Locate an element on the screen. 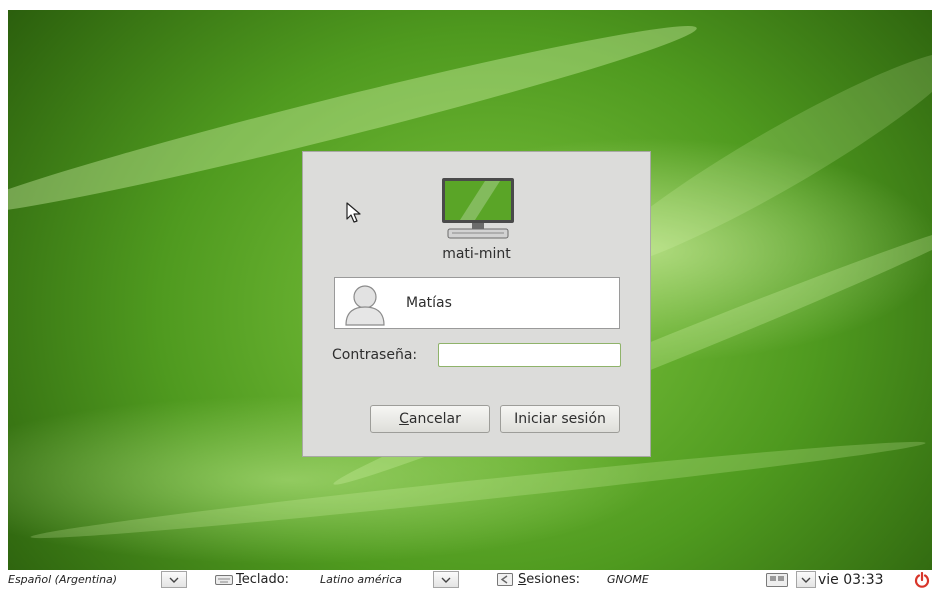 The height and width of the screenshot is (590, 932). hostname-label: mati-mint is located at coordinates (476, 254).